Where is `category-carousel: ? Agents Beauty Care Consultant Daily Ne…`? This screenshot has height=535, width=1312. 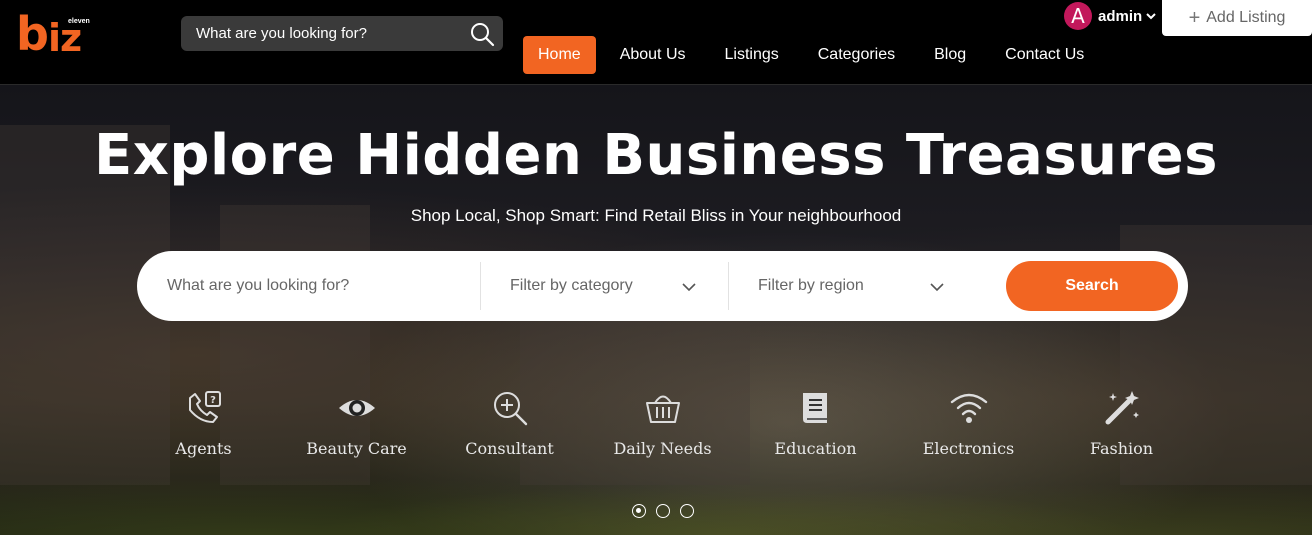
category-carousel: ? Agents Beauty Care Consultant Daily Ne… is located at coordinates (662, 425).